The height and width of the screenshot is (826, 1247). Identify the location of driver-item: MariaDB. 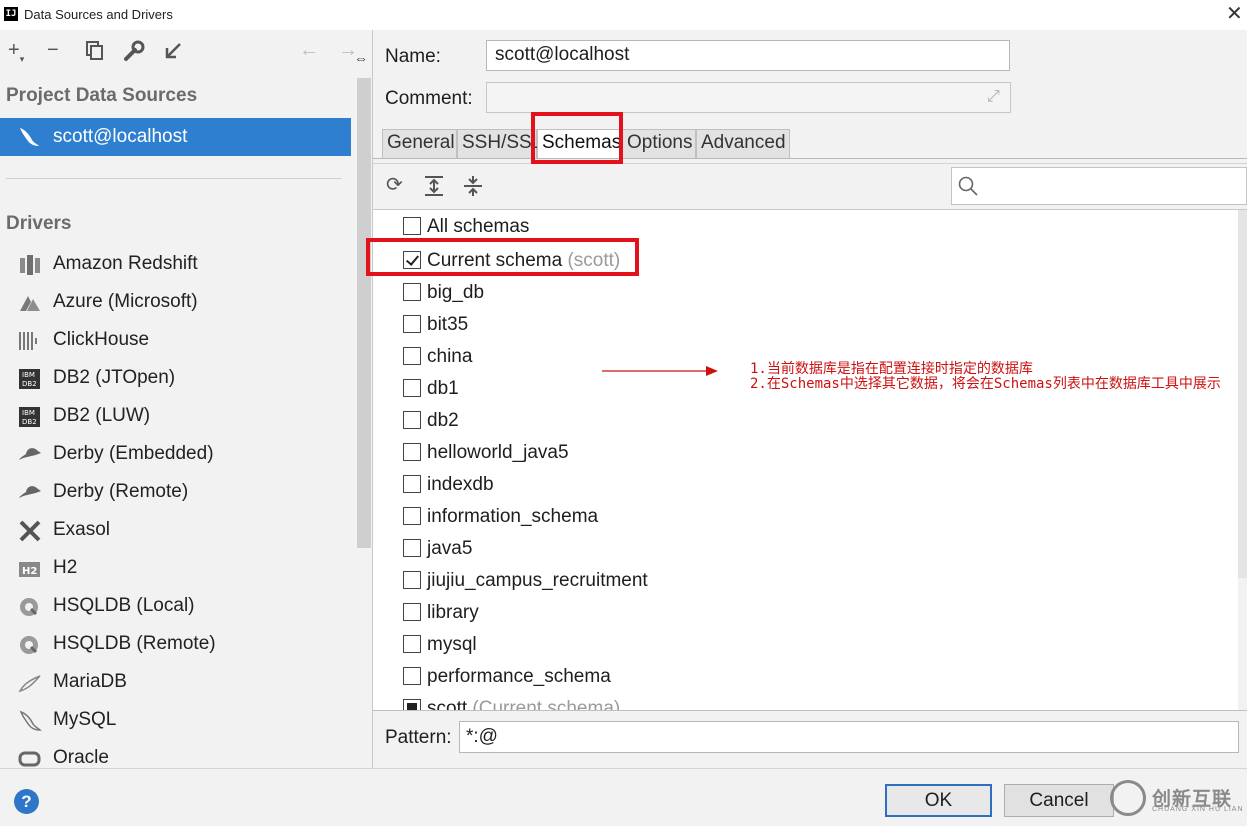
(175, 683).